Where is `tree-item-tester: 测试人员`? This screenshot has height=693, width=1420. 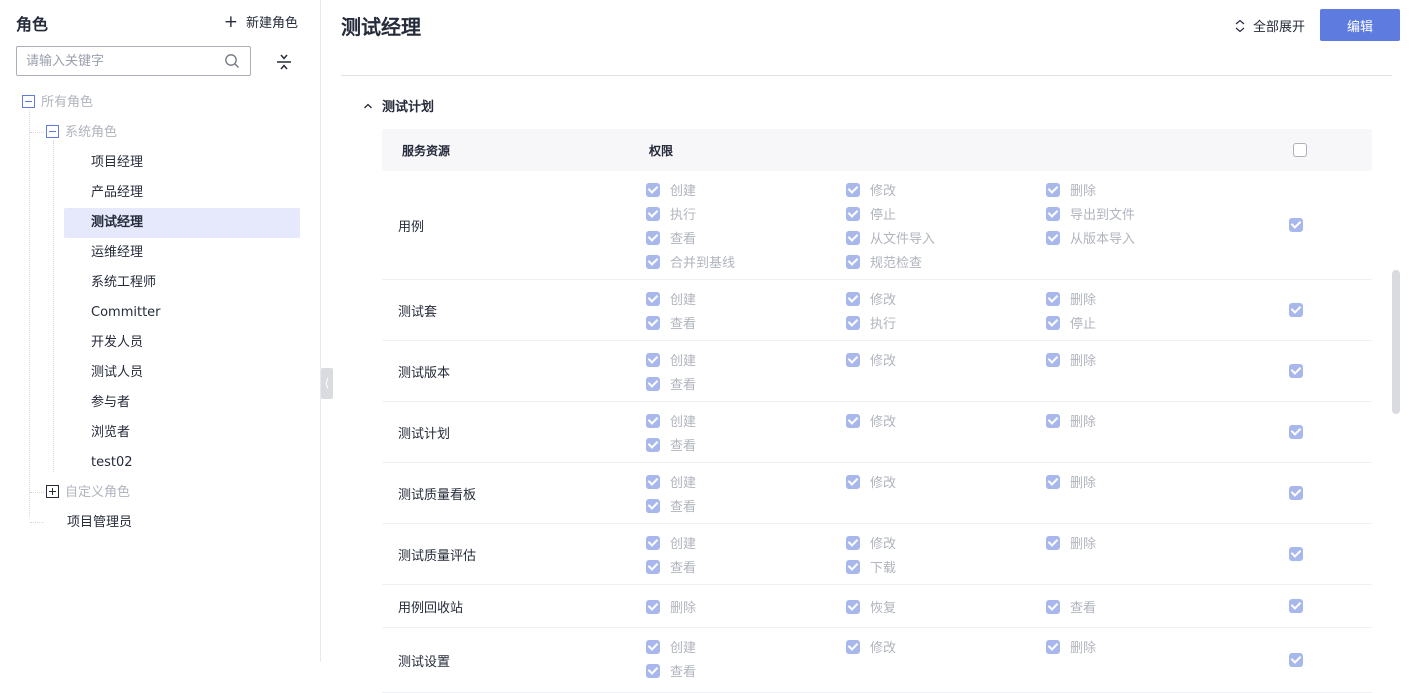 tree-item-tester: 测试人员 is located at coordinates (117, 373).